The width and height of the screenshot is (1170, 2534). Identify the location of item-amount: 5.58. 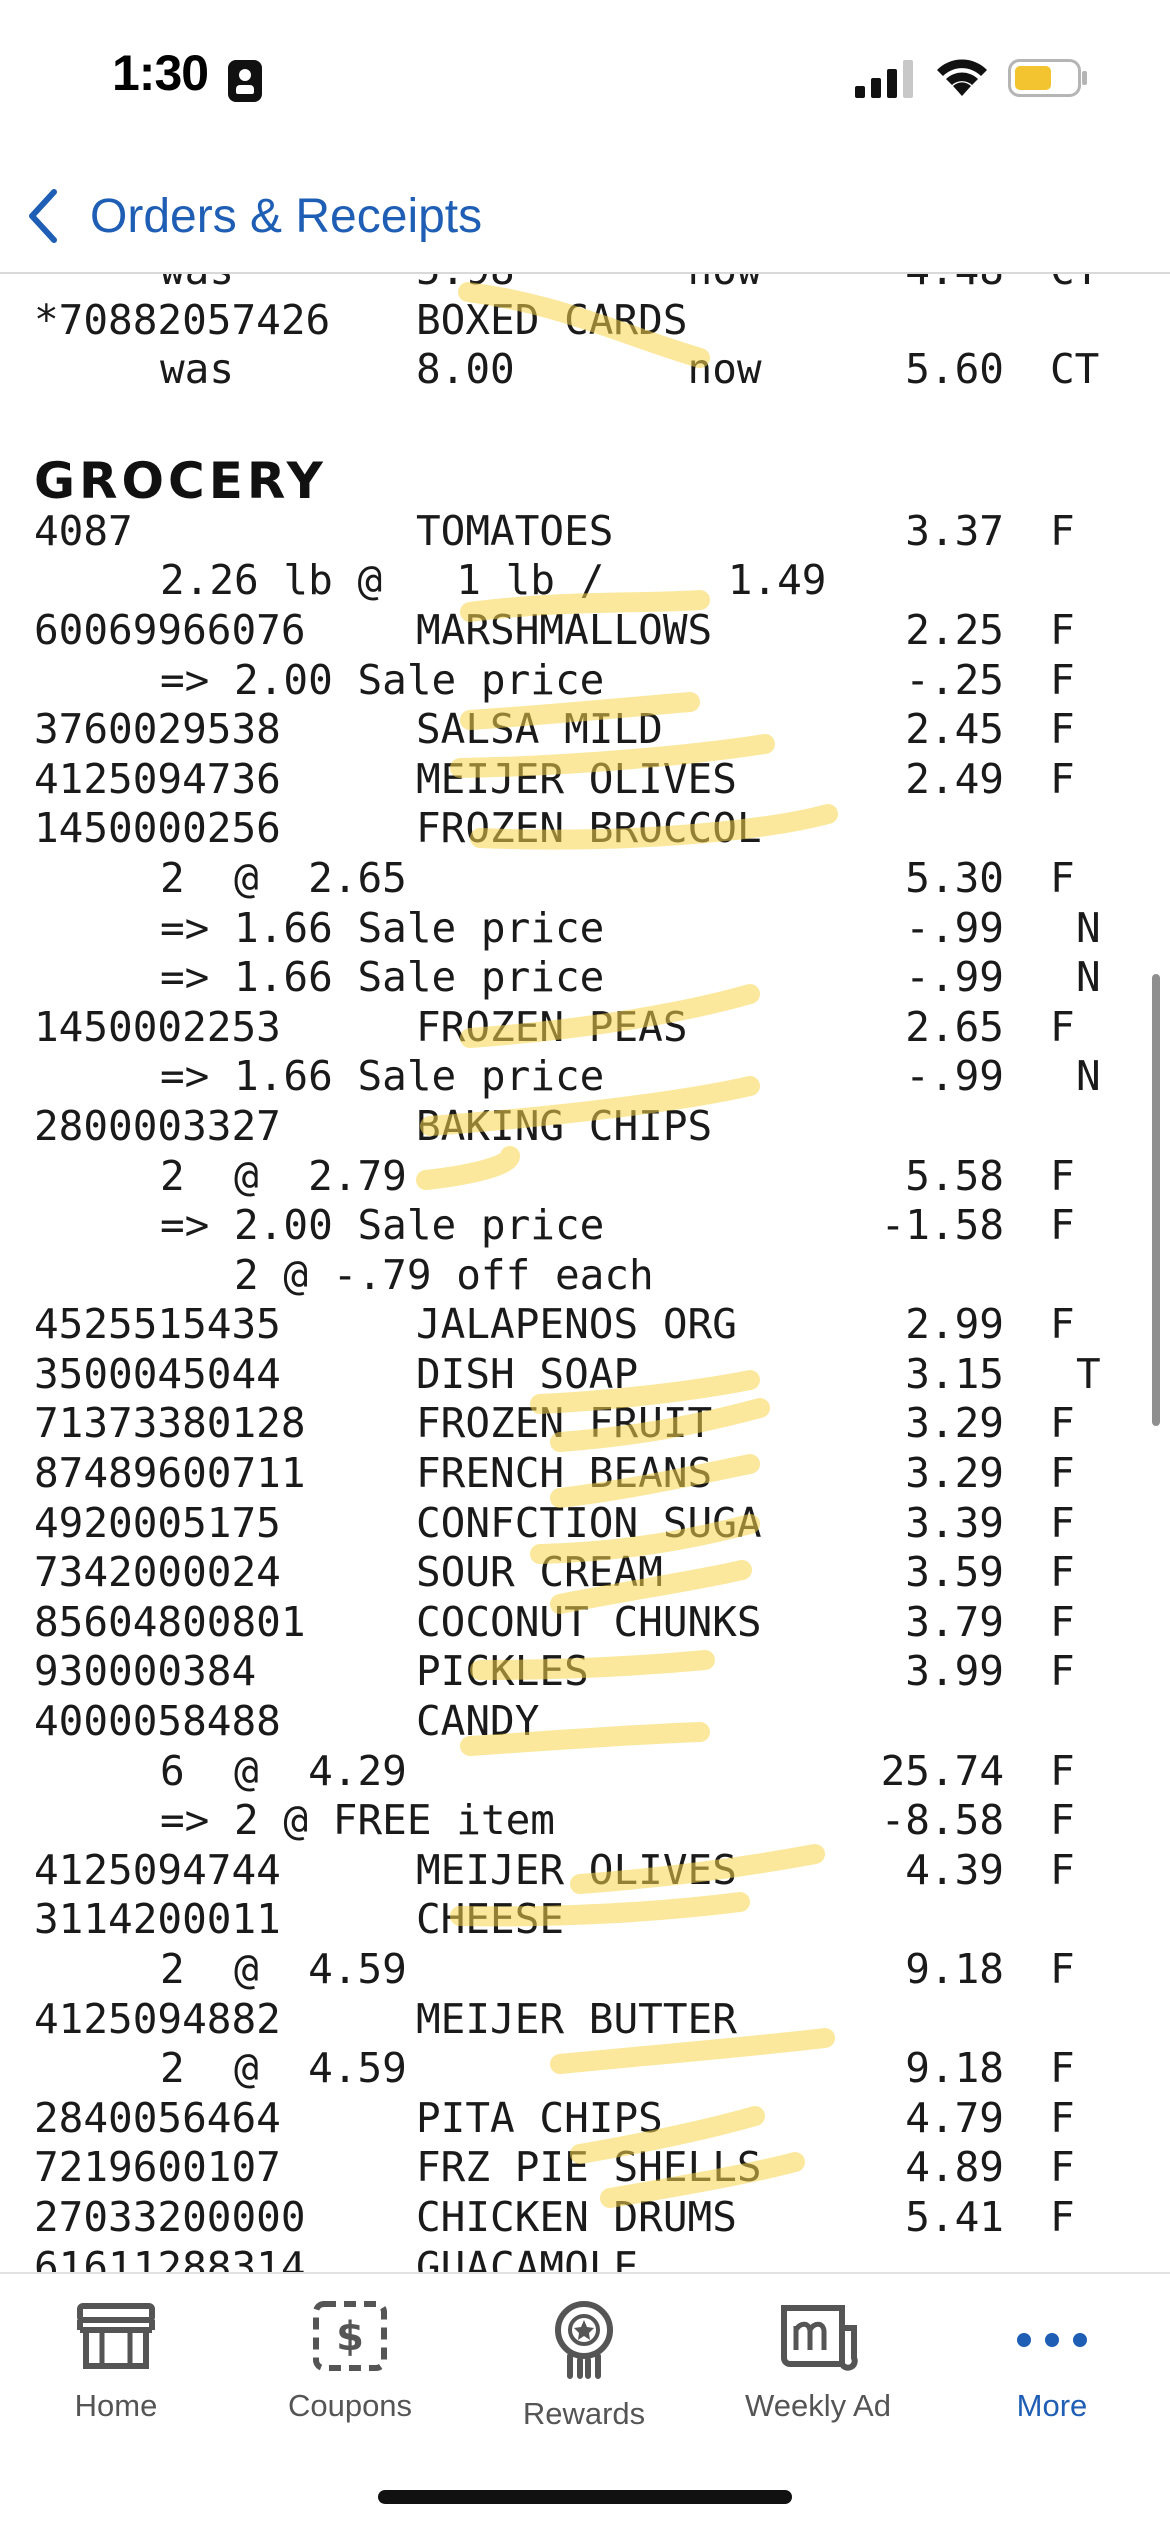
(954, 1175).